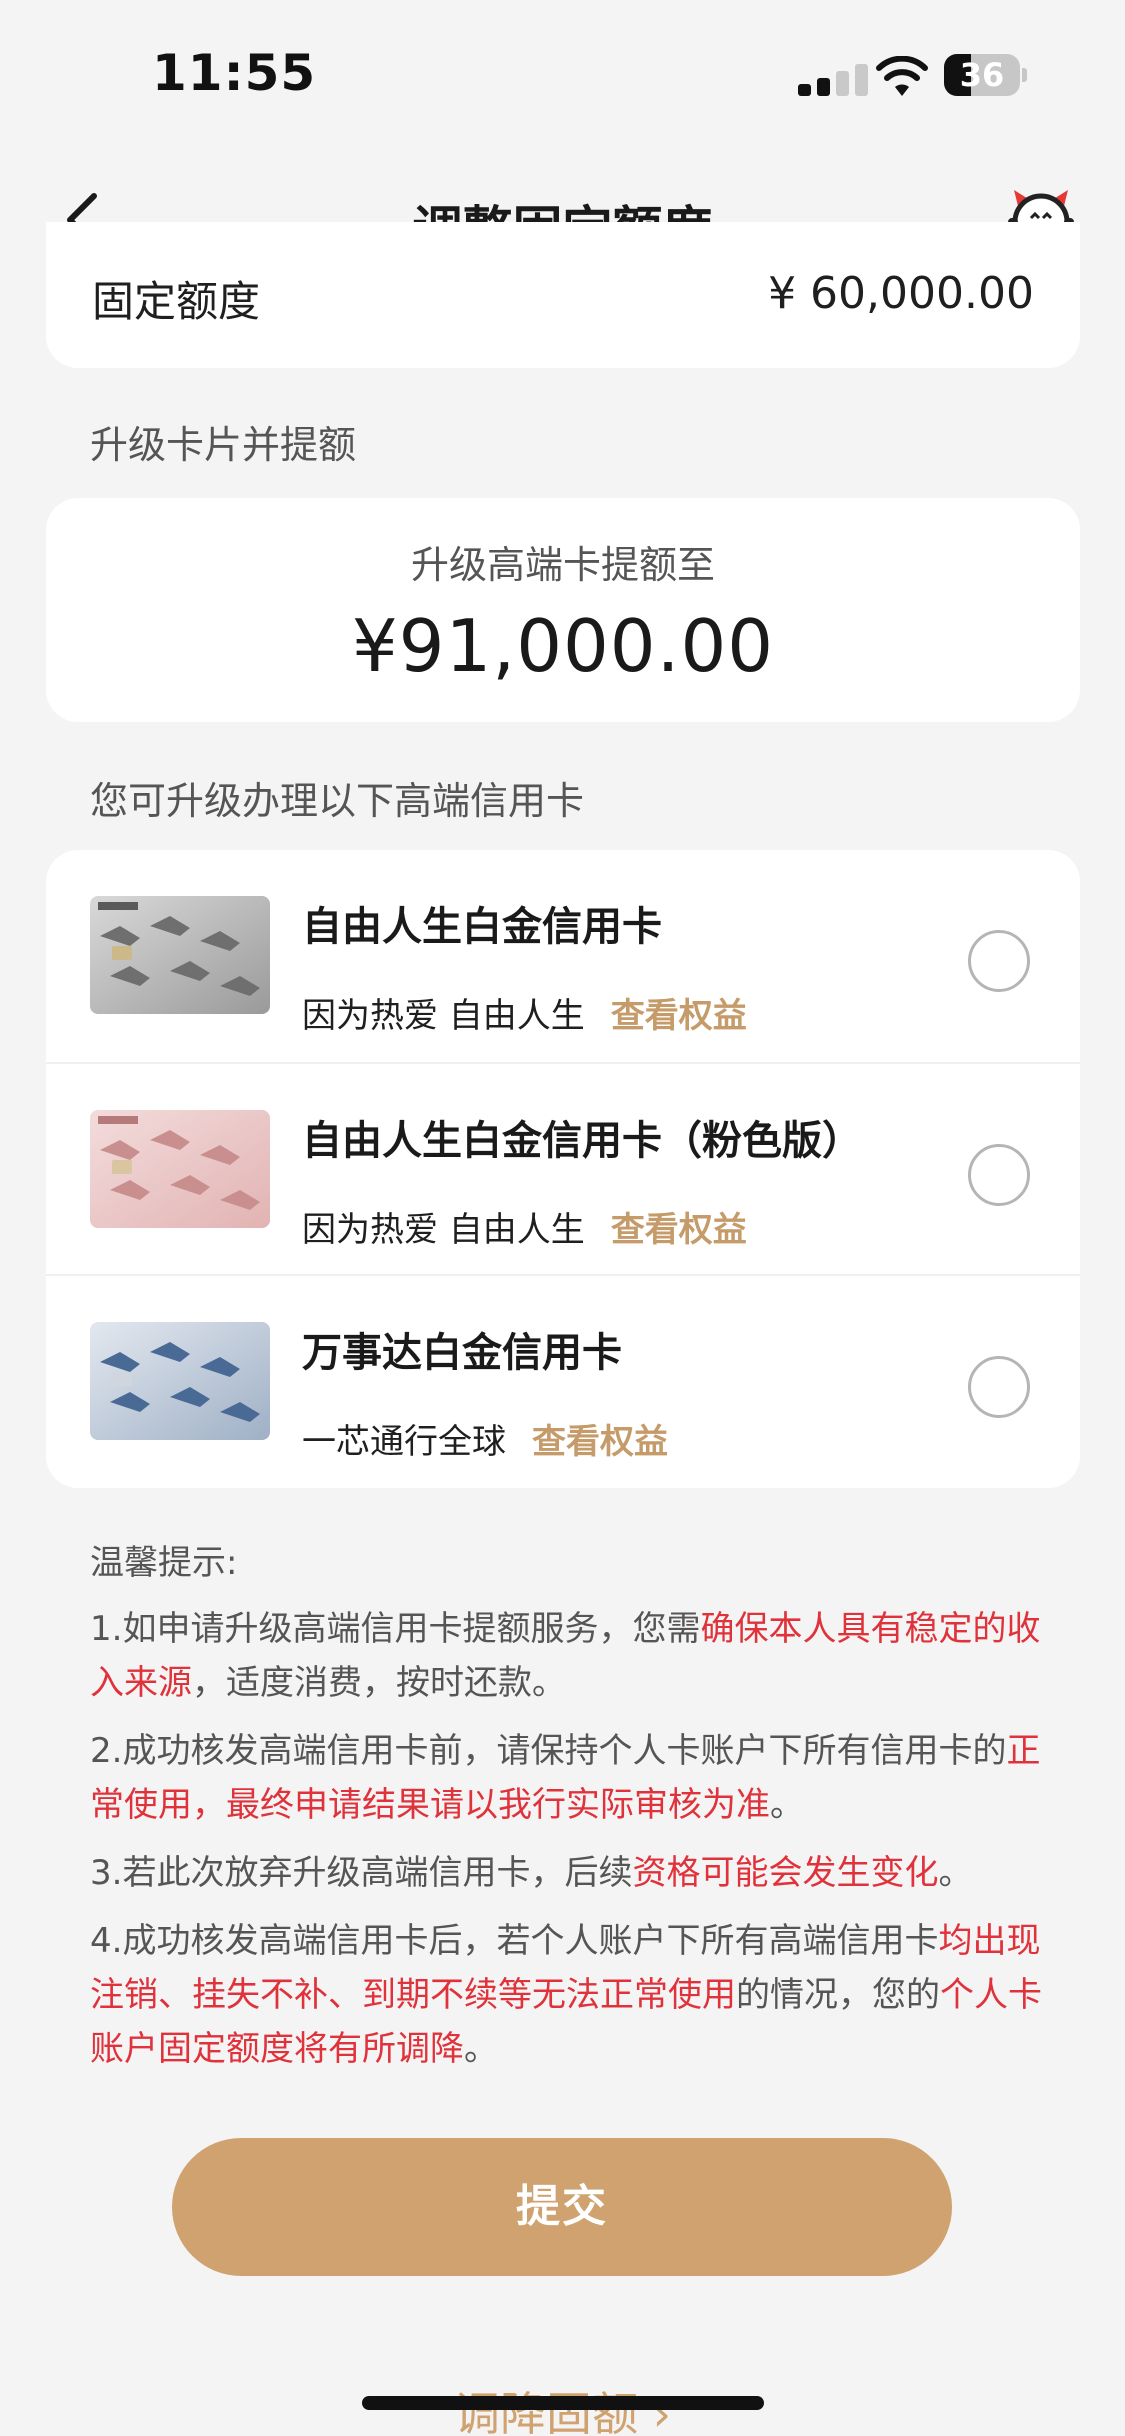 Image resolution: width=1125 pixels, height=2436 pixels. I want to click on wifi-icon, so click(902, 76).